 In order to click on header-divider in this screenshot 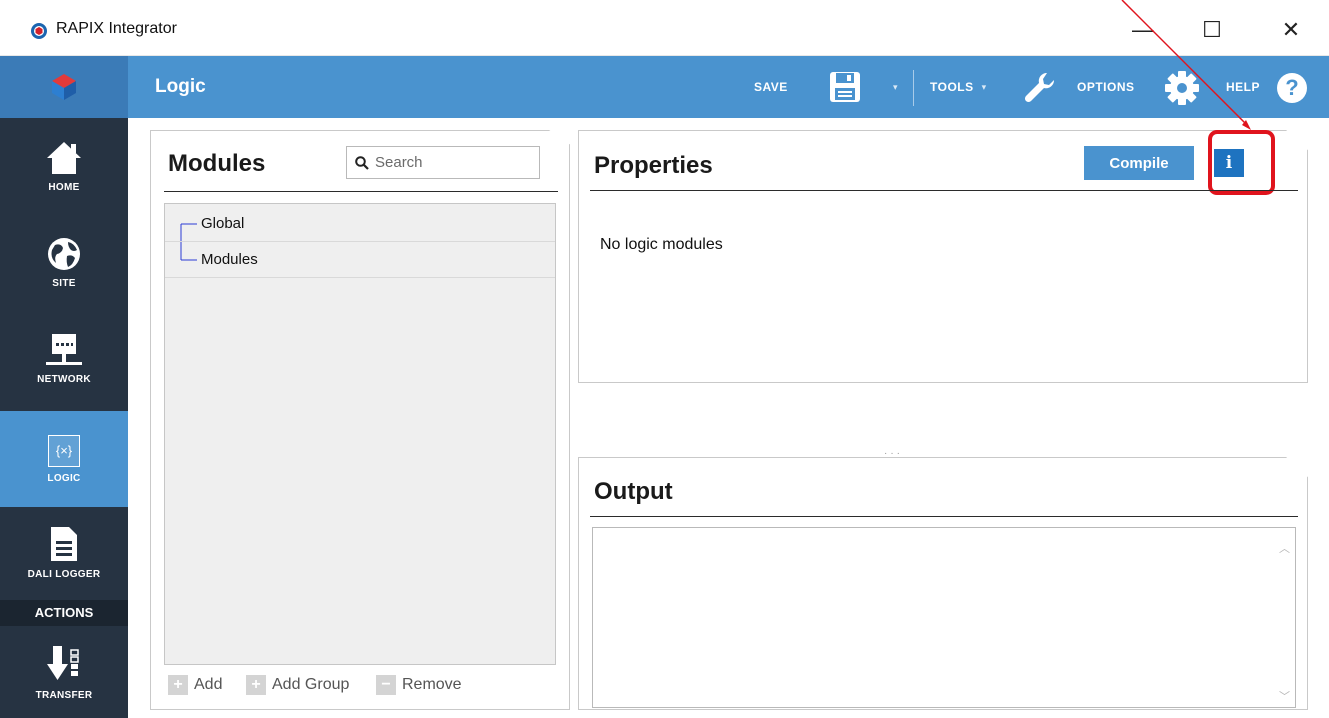, I will do `click(913, 88)`.